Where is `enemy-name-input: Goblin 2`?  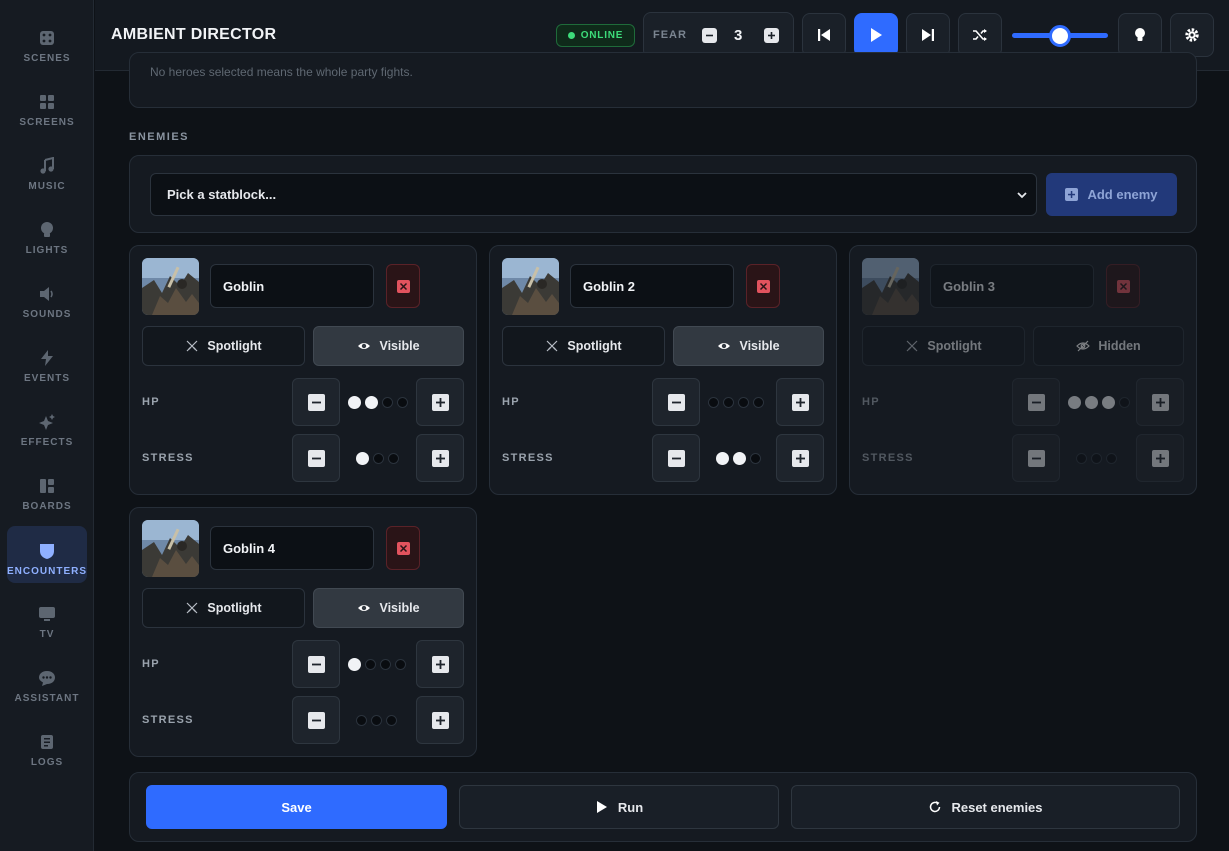
enemy-name-input: Goblin 2 is located at coordinates (652, 286).